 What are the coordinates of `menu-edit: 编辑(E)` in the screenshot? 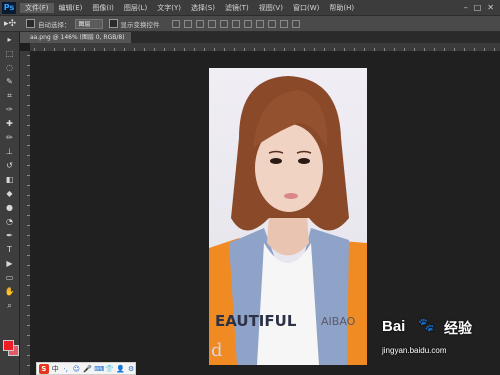 It's located at (71, 8).